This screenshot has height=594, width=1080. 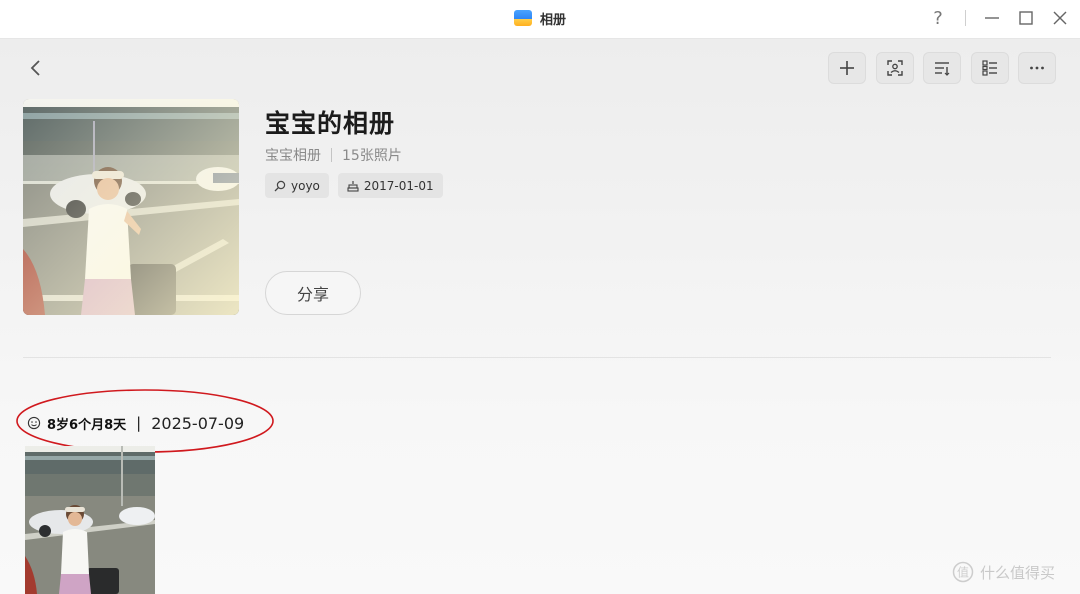 What do you see at coordinates (305, 185) in the screenshot?
I see `person-name: yoyo` at bounding box center [305, 185].